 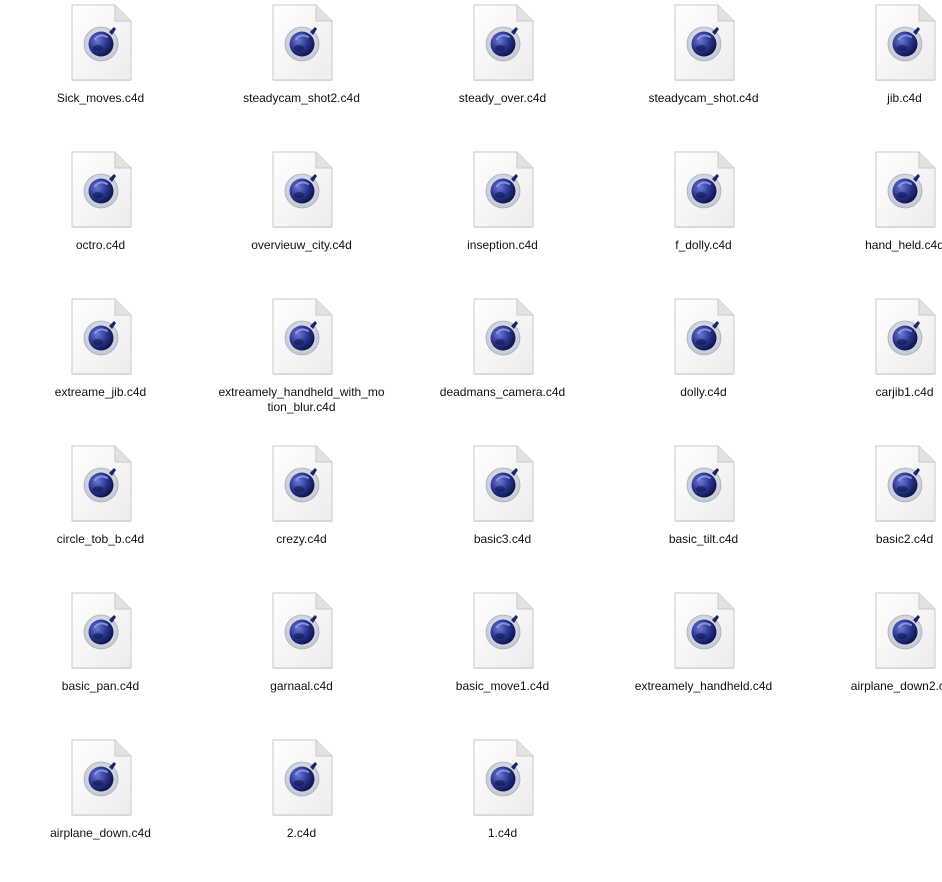 I want to click on file-item: basic_tilt.c4d, so click(x=703, y=514).